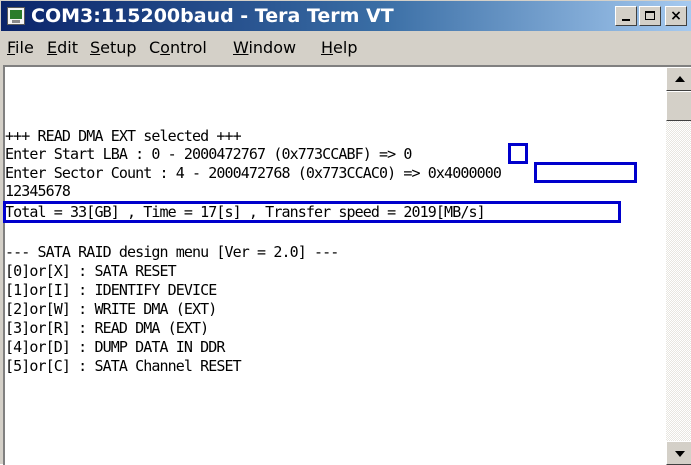 The width and height of the screenshot is (691, 465). I want to click on close-button: ×, so click(676, 16).